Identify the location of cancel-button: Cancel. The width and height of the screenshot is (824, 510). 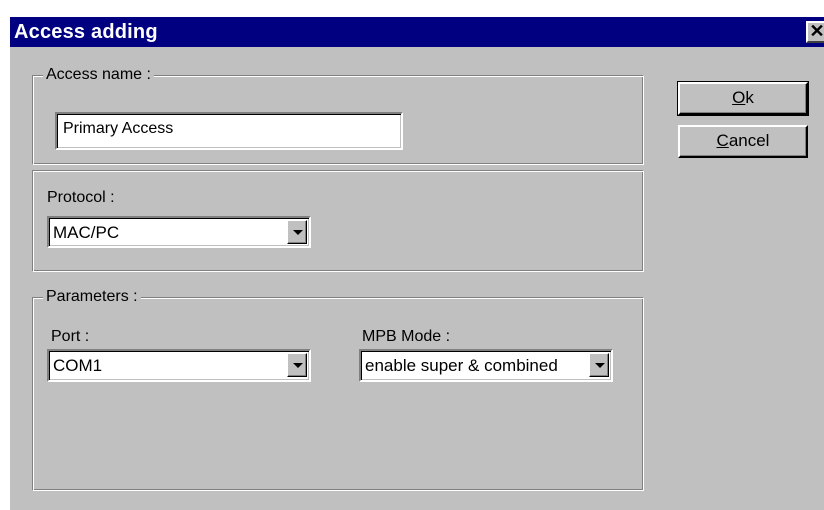
(743, 141).